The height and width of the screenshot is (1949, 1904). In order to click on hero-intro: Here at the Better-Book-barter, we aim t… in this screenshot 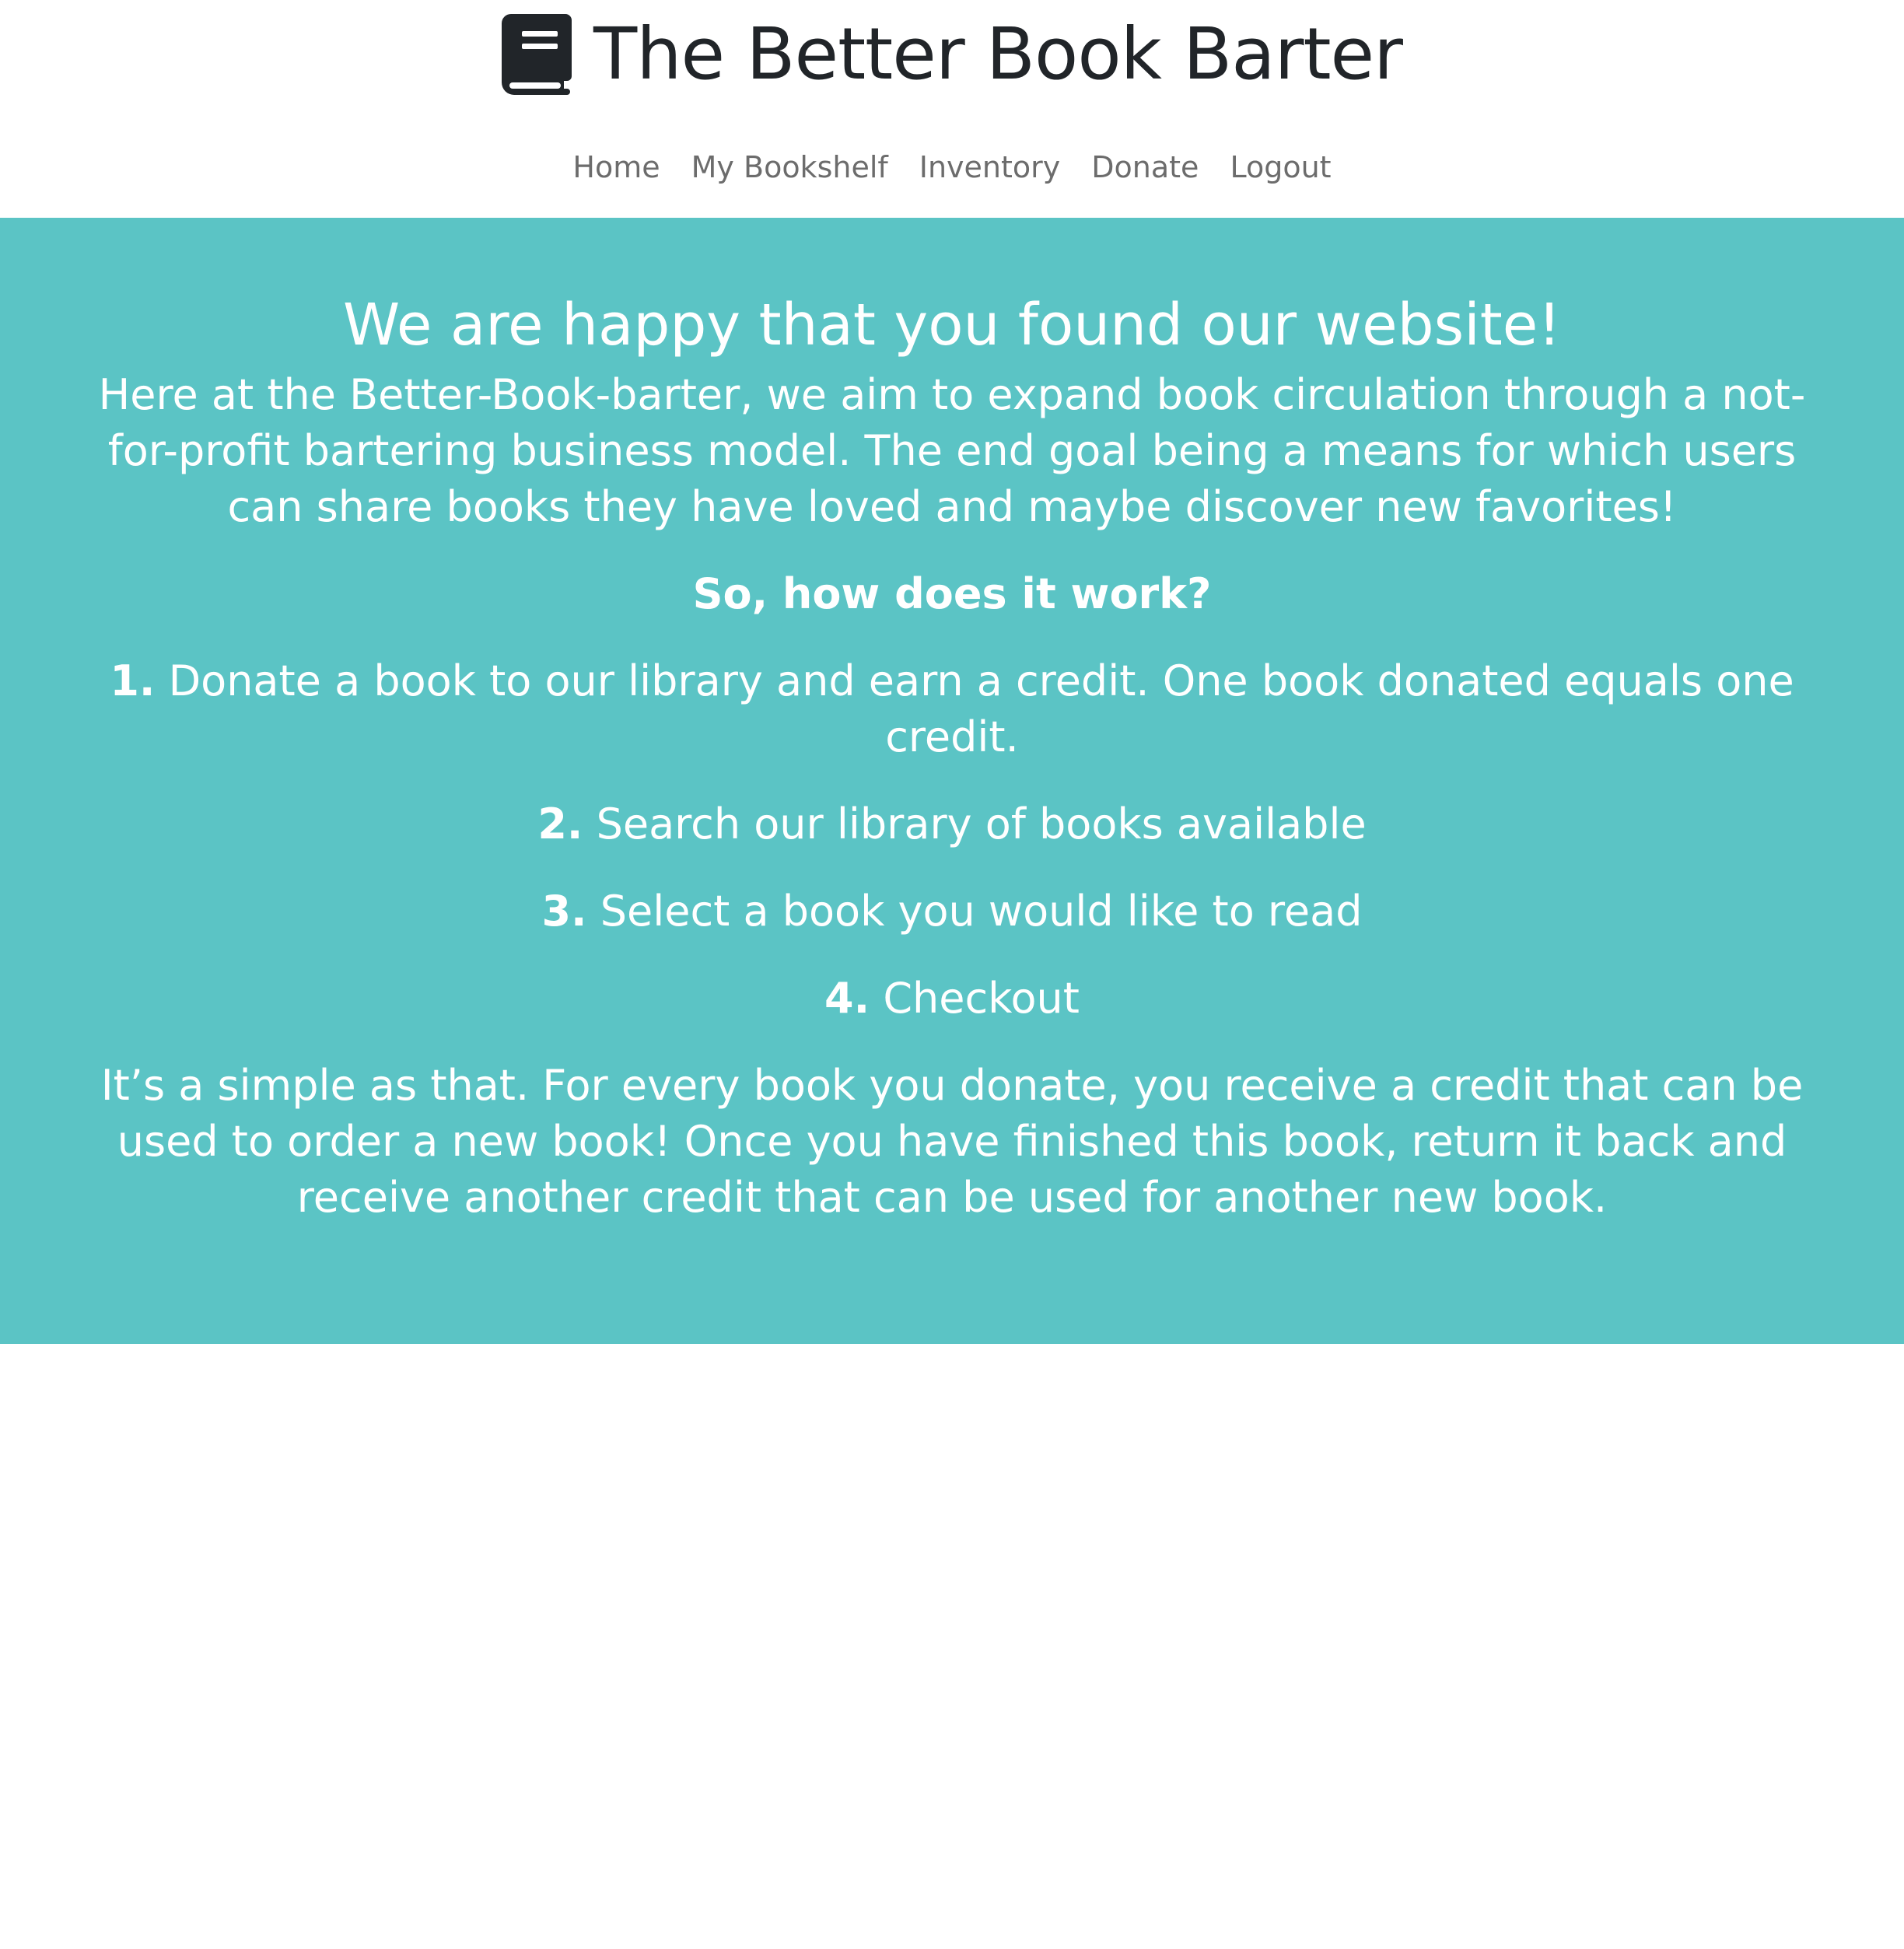, I will do `click(952, 451)`.